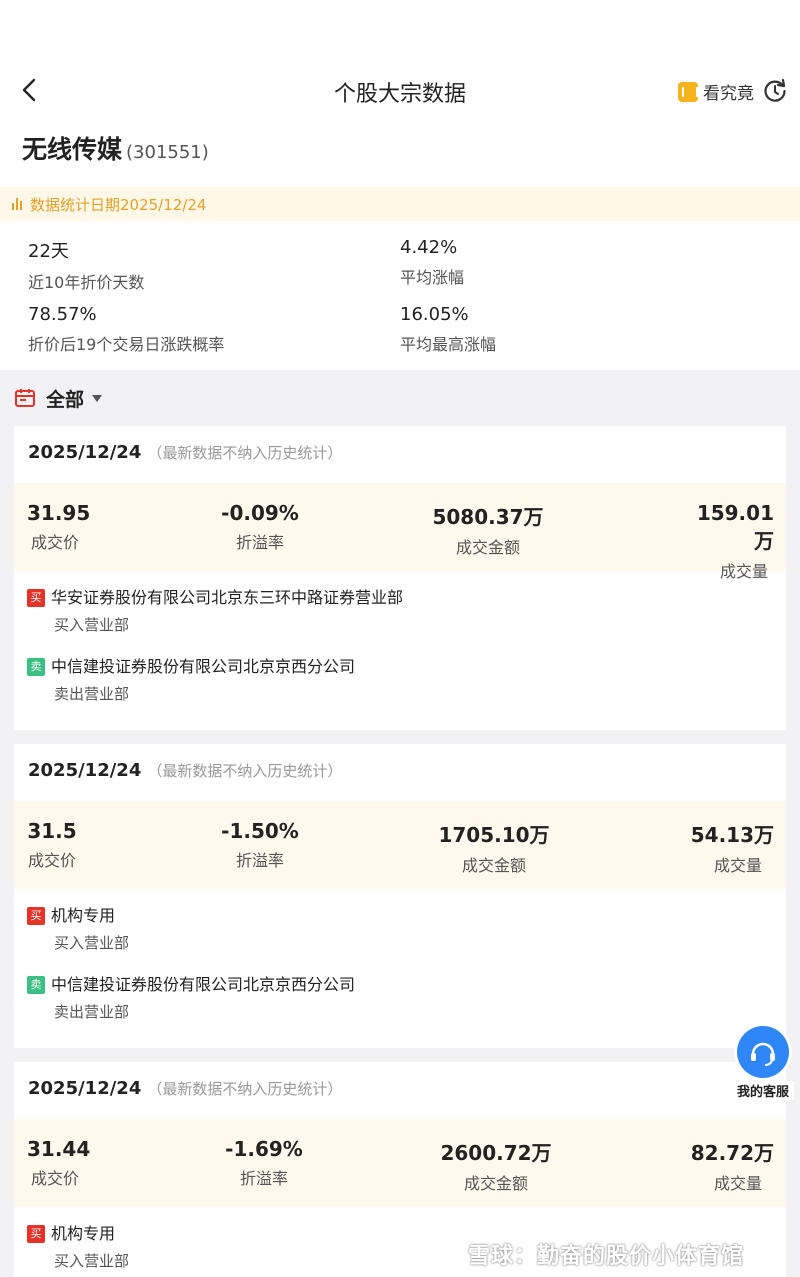 Image resolution: width=800 pixels, height=1277 pixels. Describe the element at coordinates (606, 1256) in the screenshot. I see `watermark: 雪球：勤奋的股价小体育馆` at that location.